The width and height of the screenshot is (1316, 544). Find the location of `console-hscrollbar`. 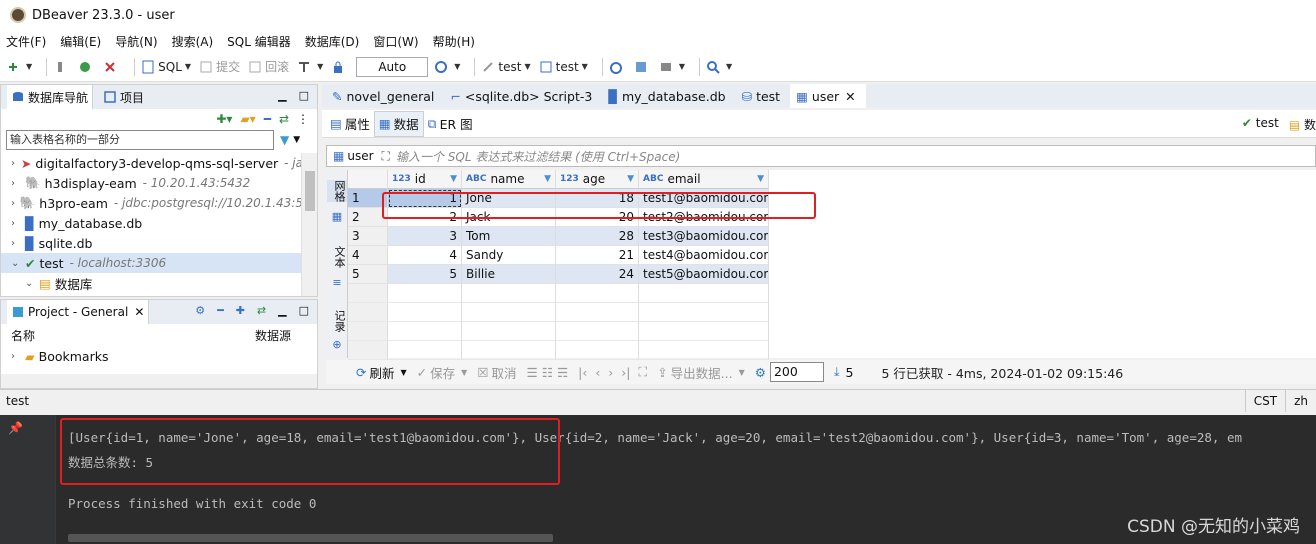

console-hscrollbar is located at coordinates (310, 538).